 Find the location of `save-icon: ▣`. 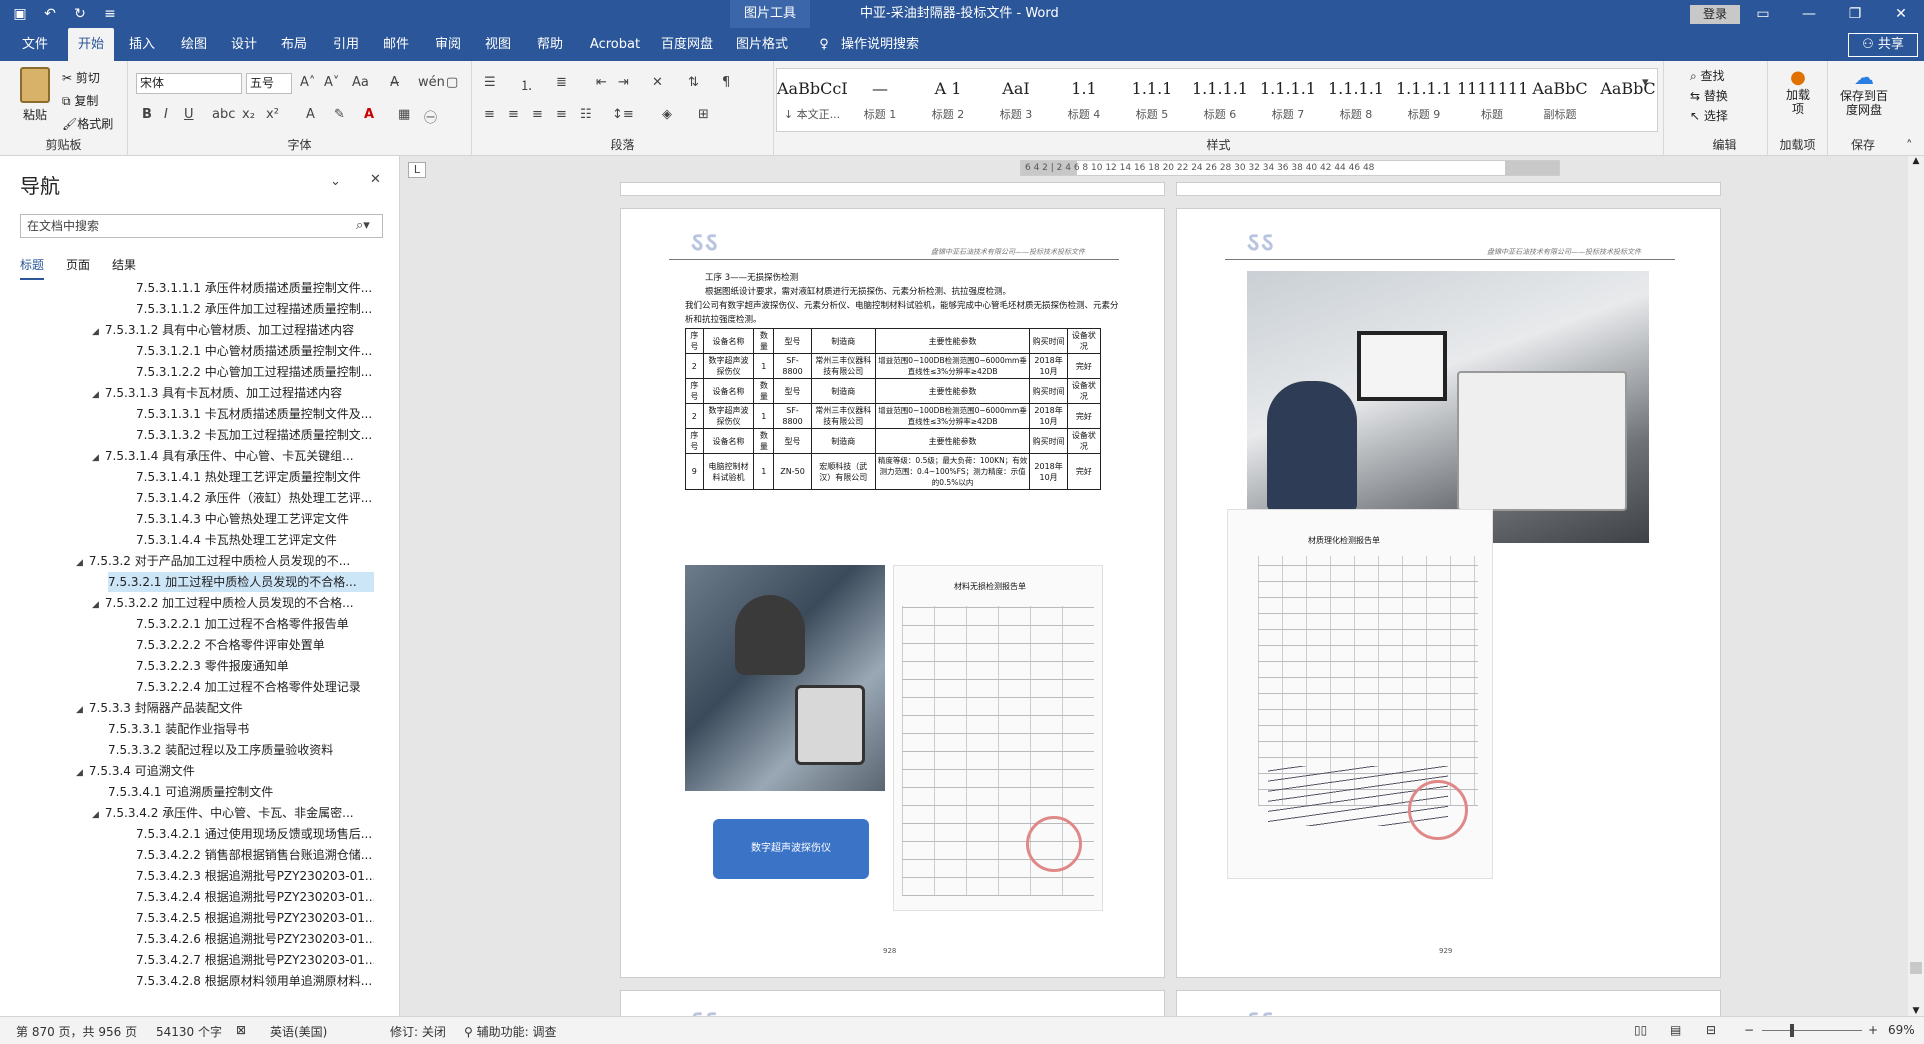

save-icon: ▣ is located at coordinates (20, 14).